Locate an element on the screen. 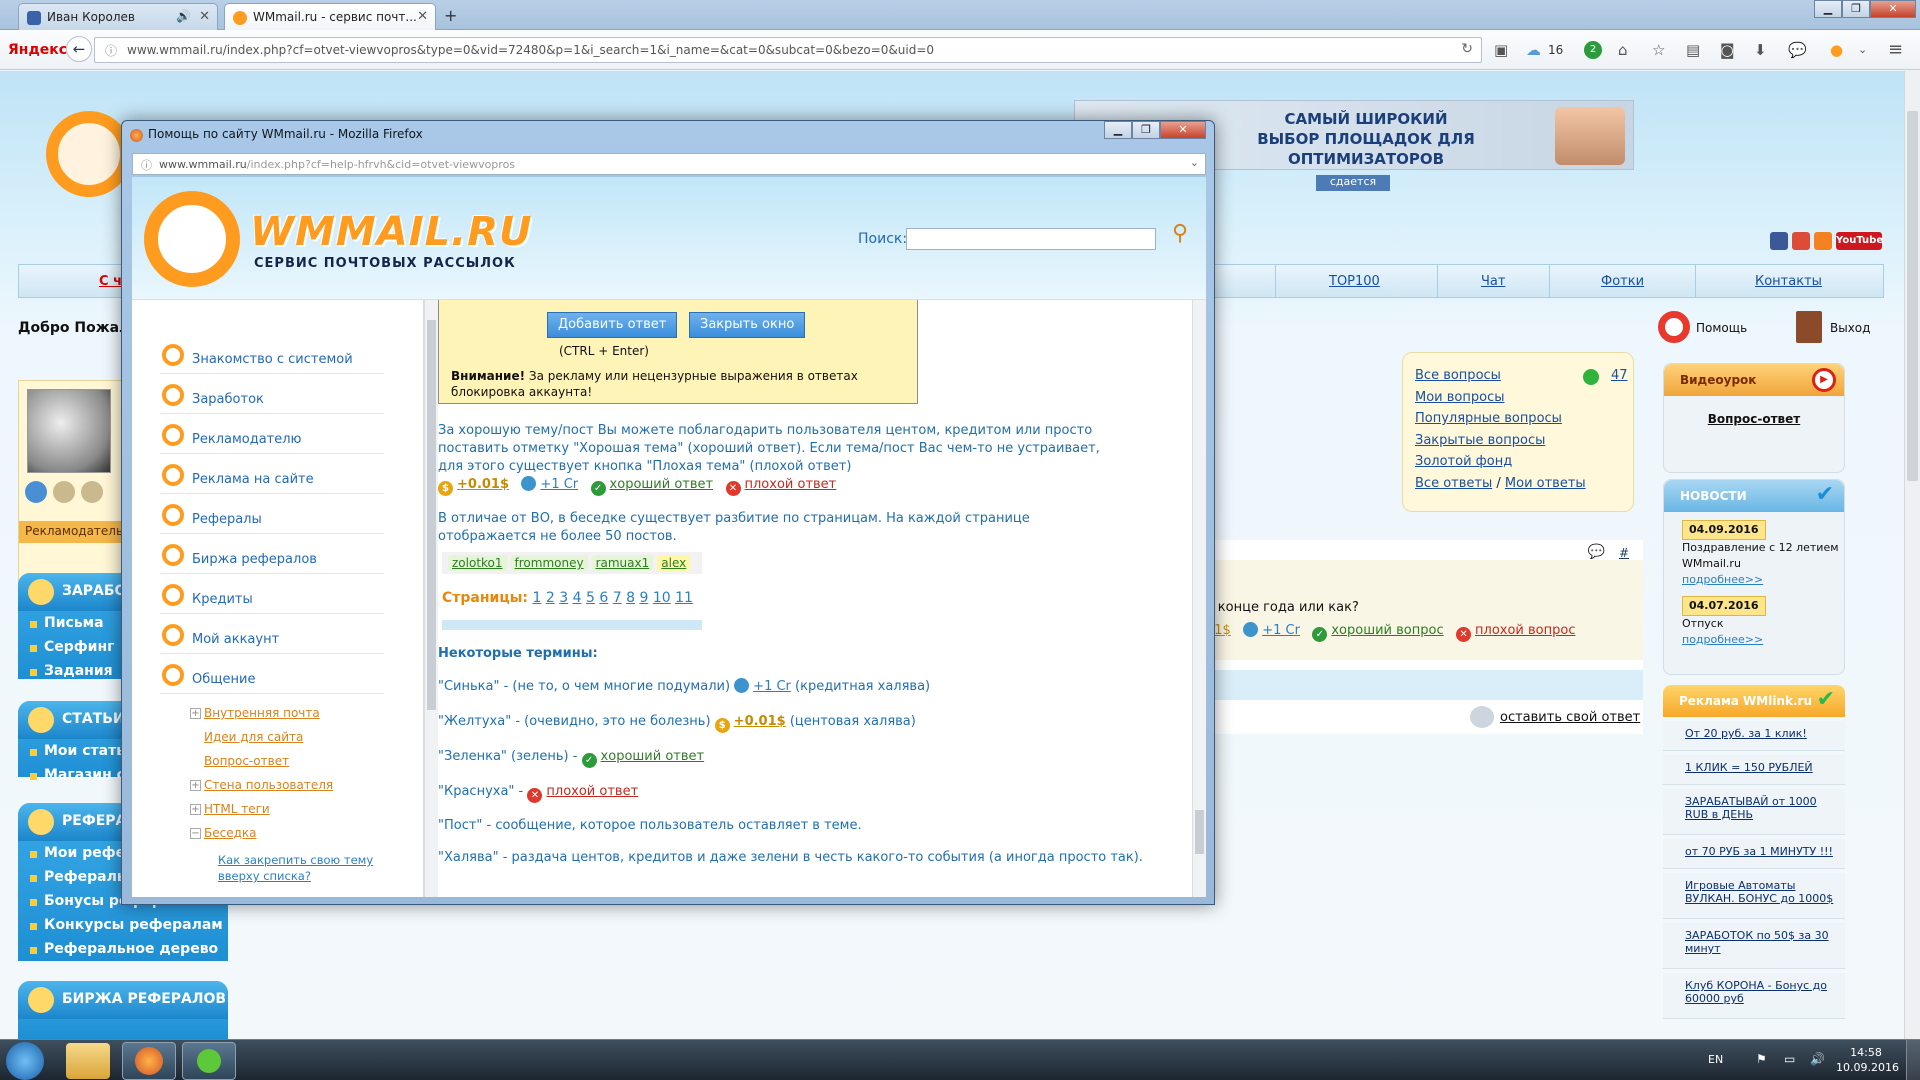 The width and height of the screenshot is (1920, 1080). nav-scrollbar is located at coordinates (431, 598).